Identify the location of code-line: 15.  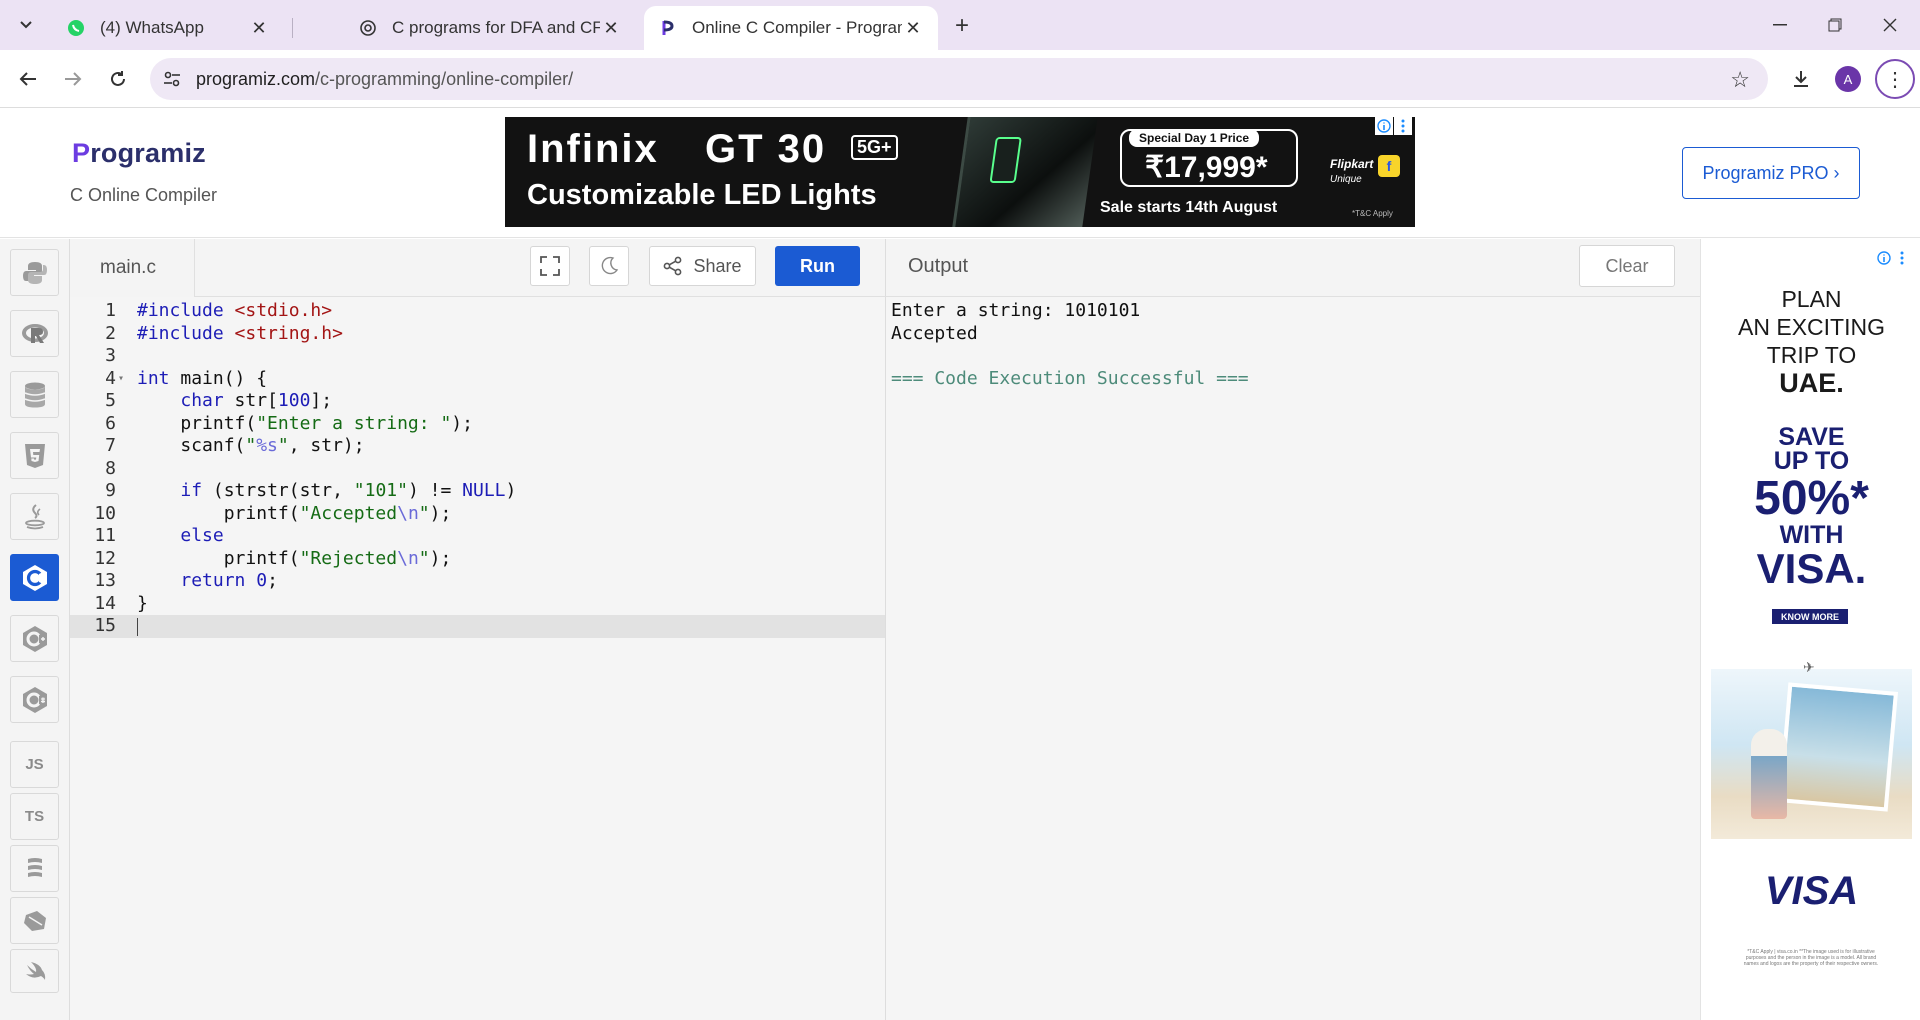
(477, 626).